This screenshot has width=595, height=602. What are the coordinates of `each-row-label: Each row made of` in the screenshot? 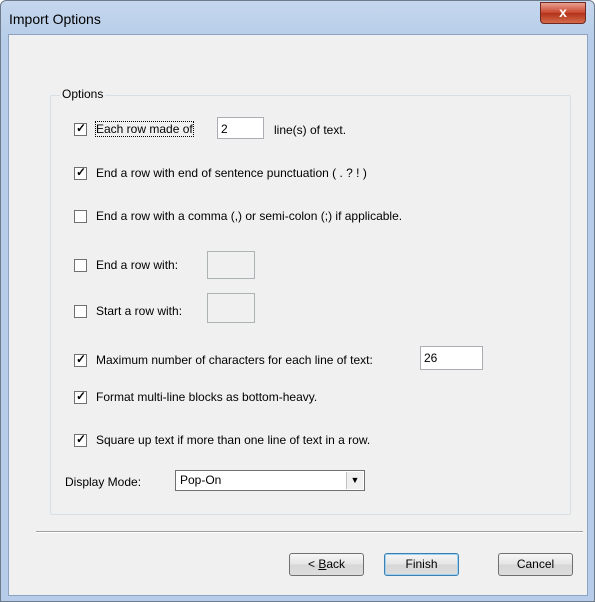 It's located at (144, 129).